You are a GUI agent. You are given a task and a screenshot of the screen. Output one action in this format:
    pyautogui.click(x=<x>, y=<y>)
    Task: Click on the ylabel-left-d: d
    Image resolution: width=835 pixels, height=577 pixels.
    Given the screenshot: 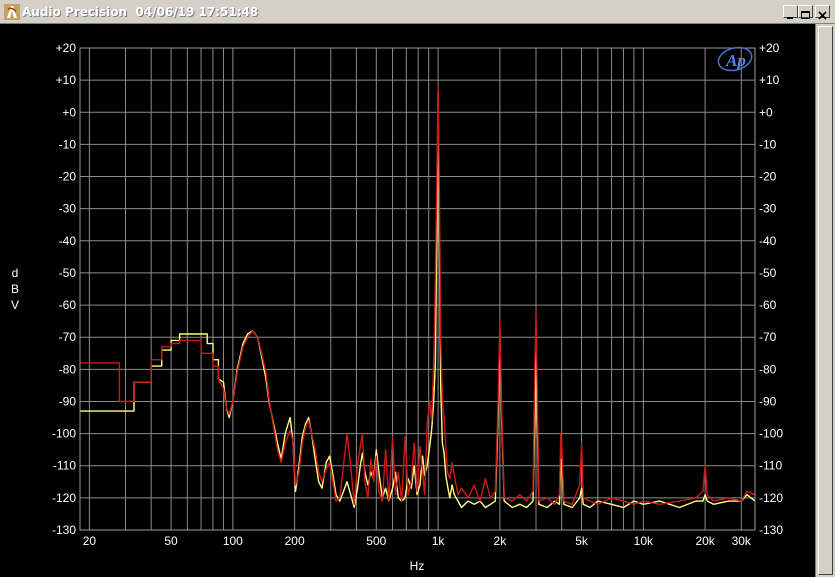 What is the action you would take?
    pyautogui.click(x=15, y=273)
    